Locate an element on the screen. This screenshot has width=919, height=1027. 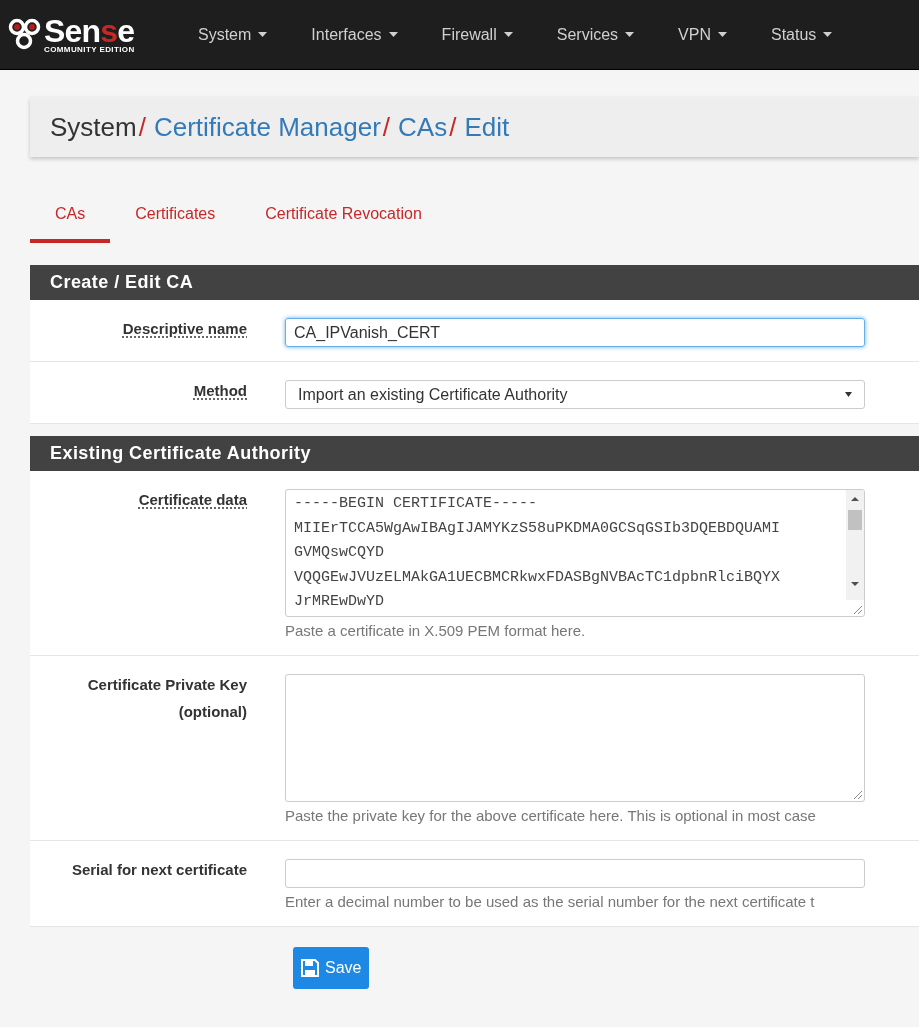
save-button: Save is located at coordinates (331, 968).